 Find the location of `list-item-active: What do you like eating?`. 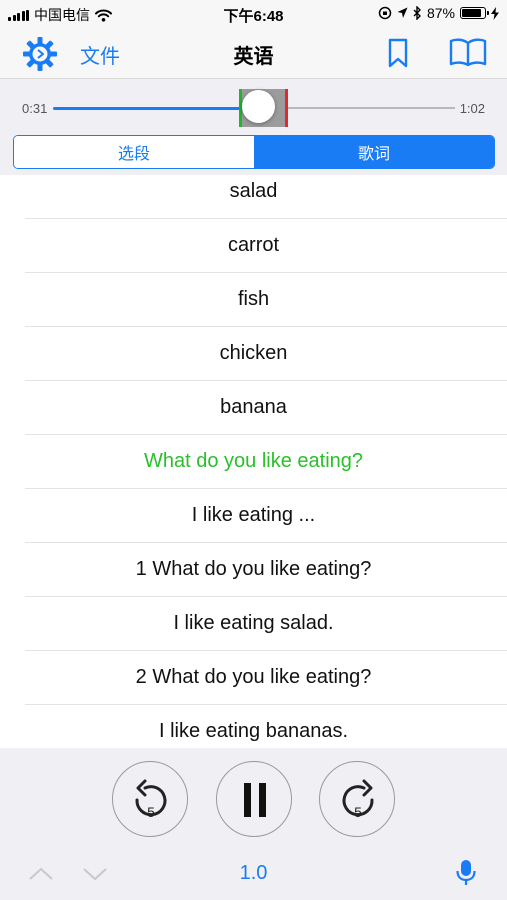

list-item-active: What do you like eating? is located at coordinates (266, 462).